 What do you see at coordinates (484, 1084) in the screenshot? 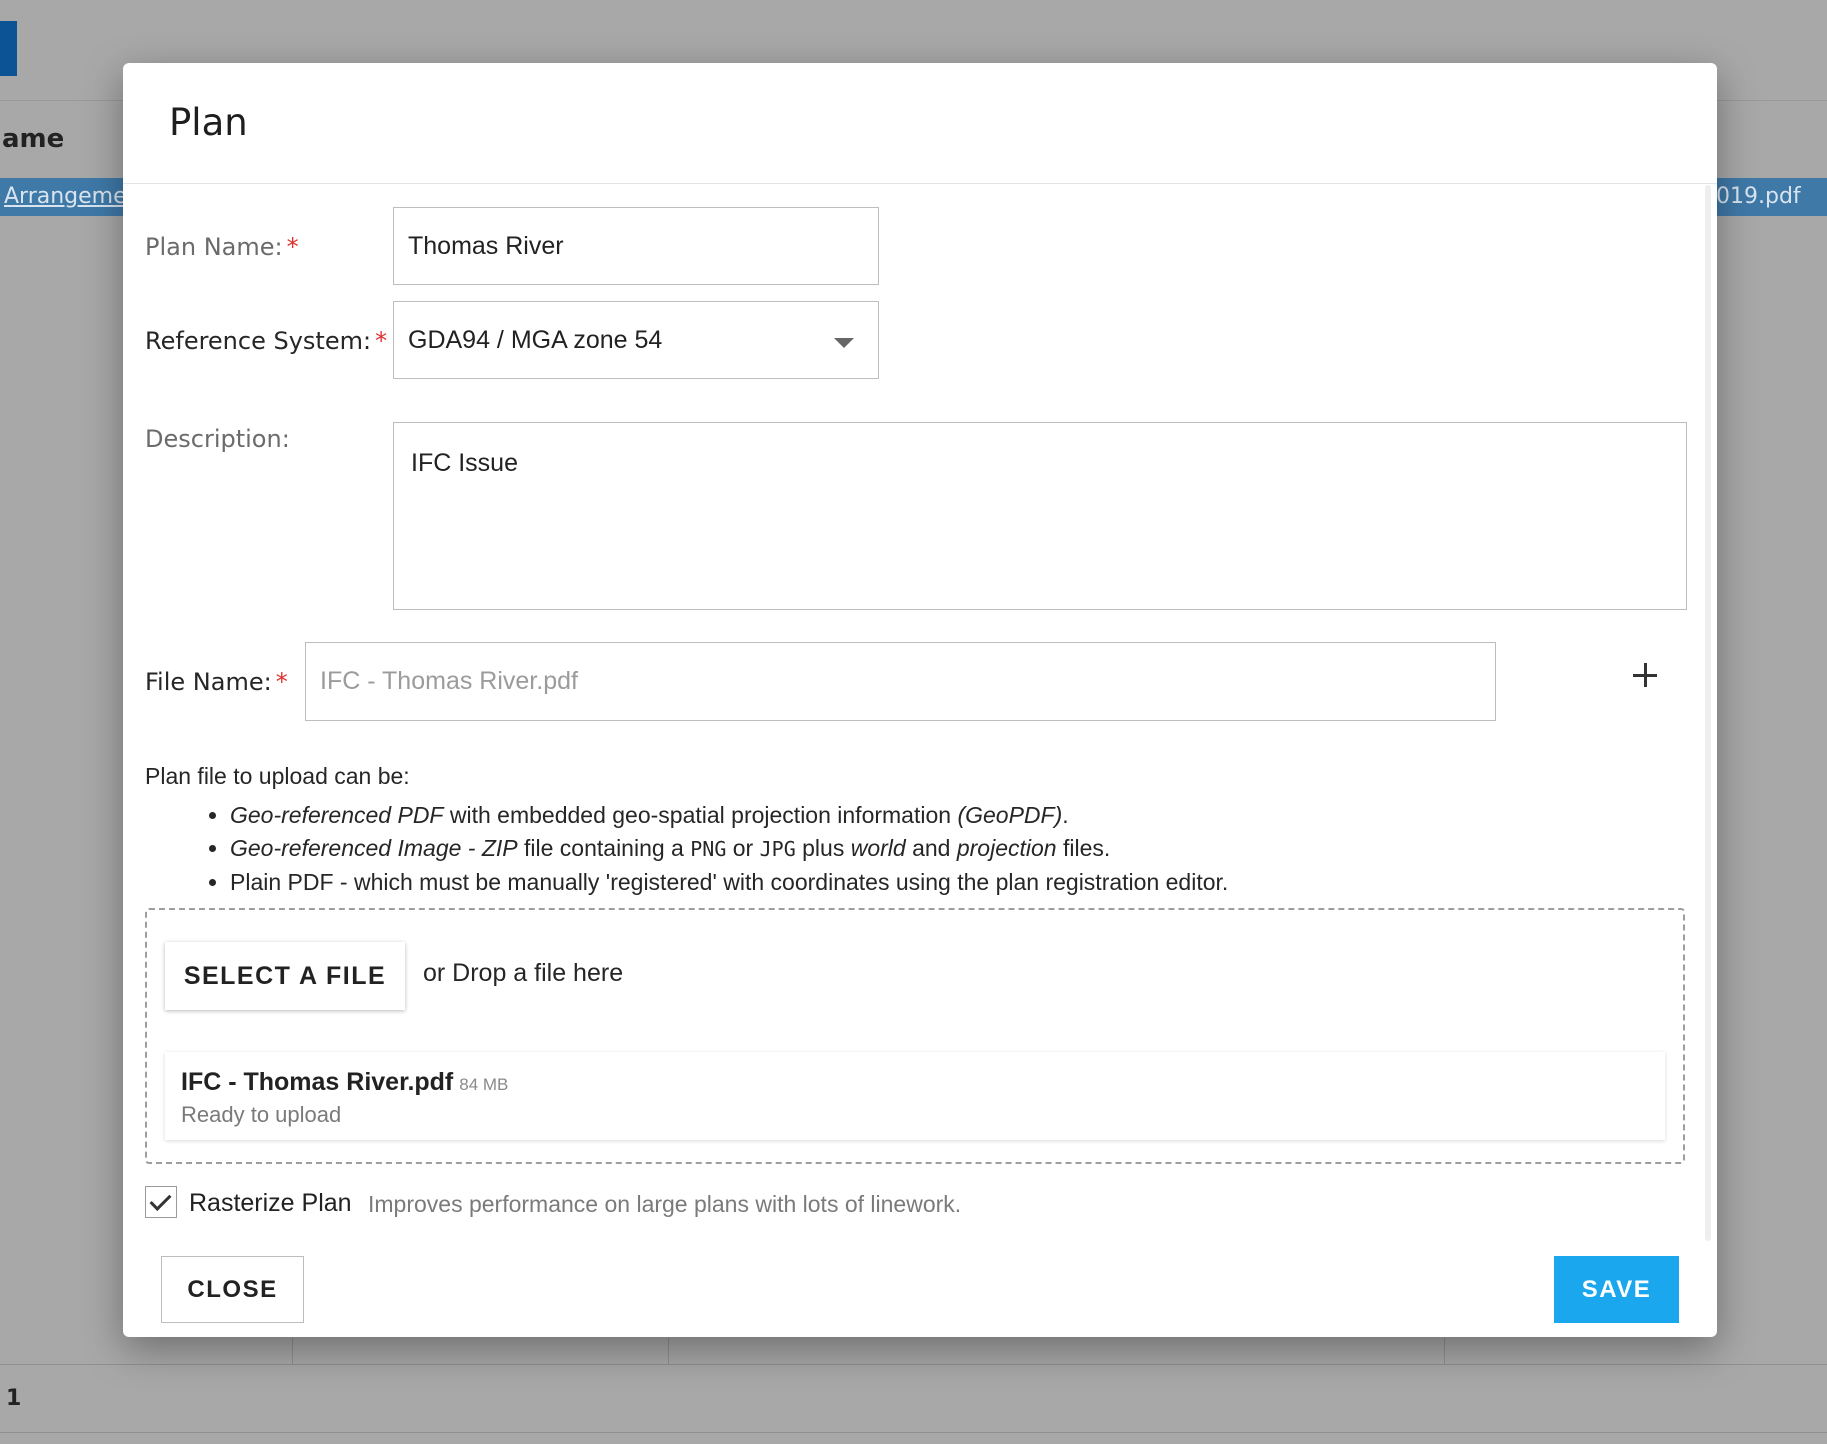
I see `uploaded-file-size: 84 MB` at bounding box center [484, 1084].